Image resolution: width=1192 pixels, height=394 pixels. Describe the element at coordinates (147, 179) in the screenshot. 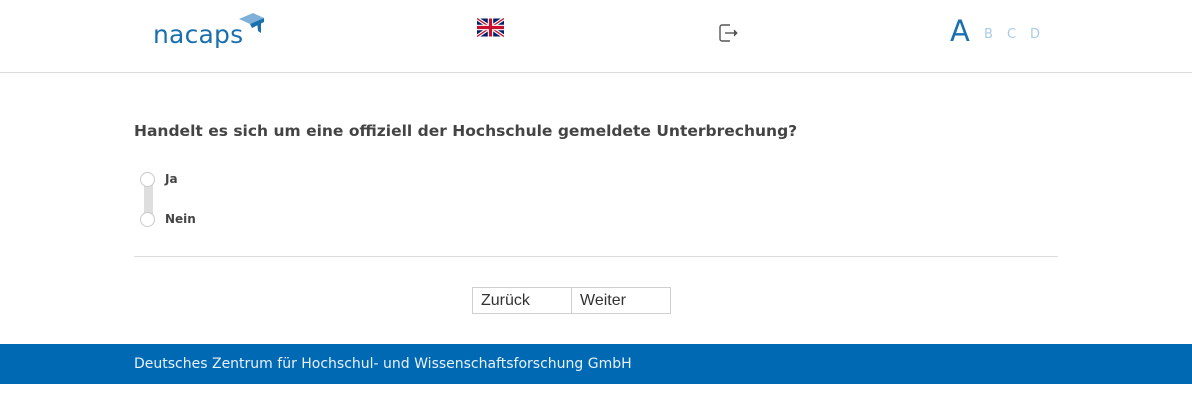

I see `radio-button-ja` at that location.